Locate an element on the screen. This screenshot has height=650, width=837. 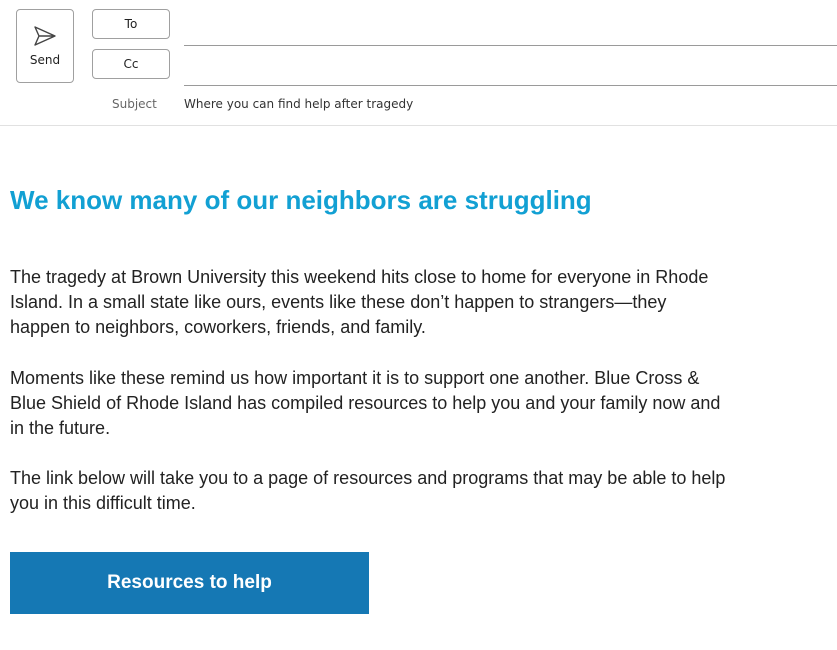
to-field is located at coordinates (510, 31).